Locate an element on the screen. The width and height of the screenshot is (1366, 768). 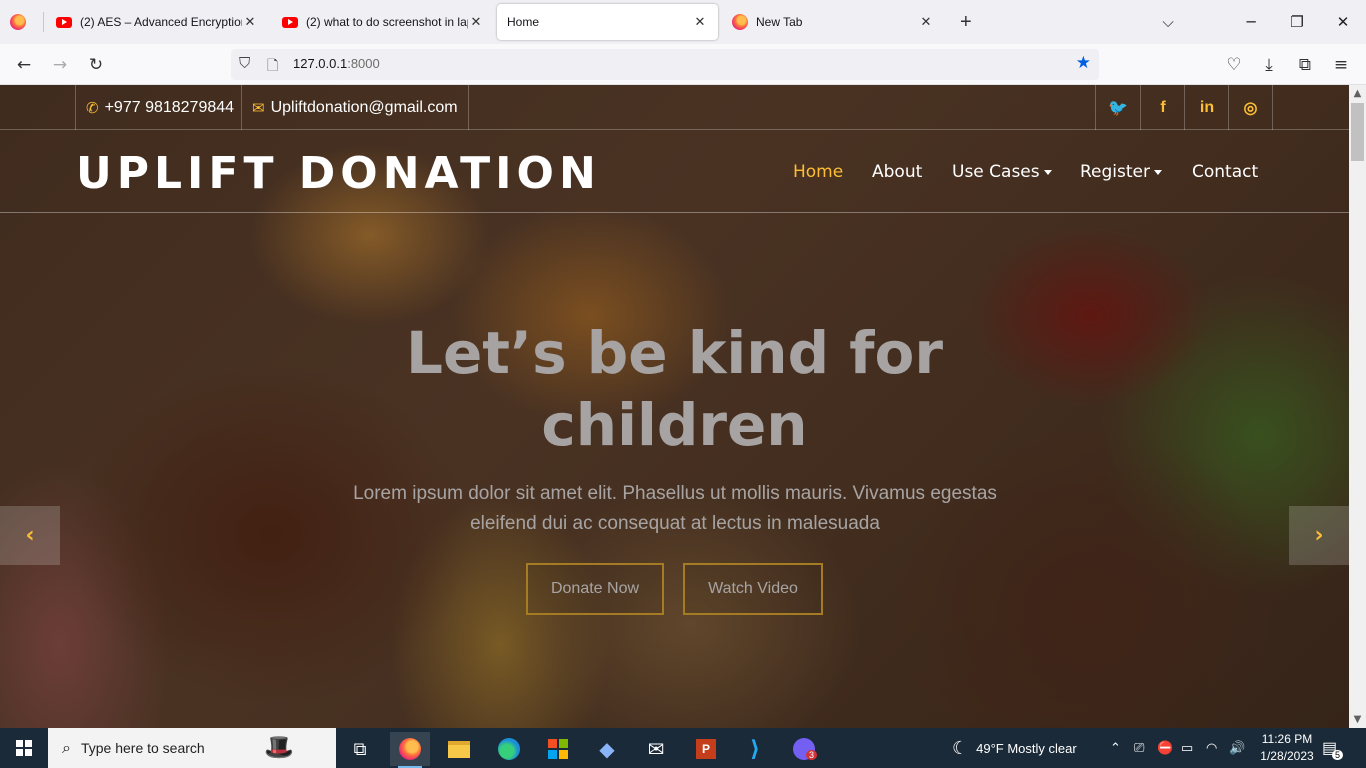
file-explorer-icon is located at coordinates (459, 749).